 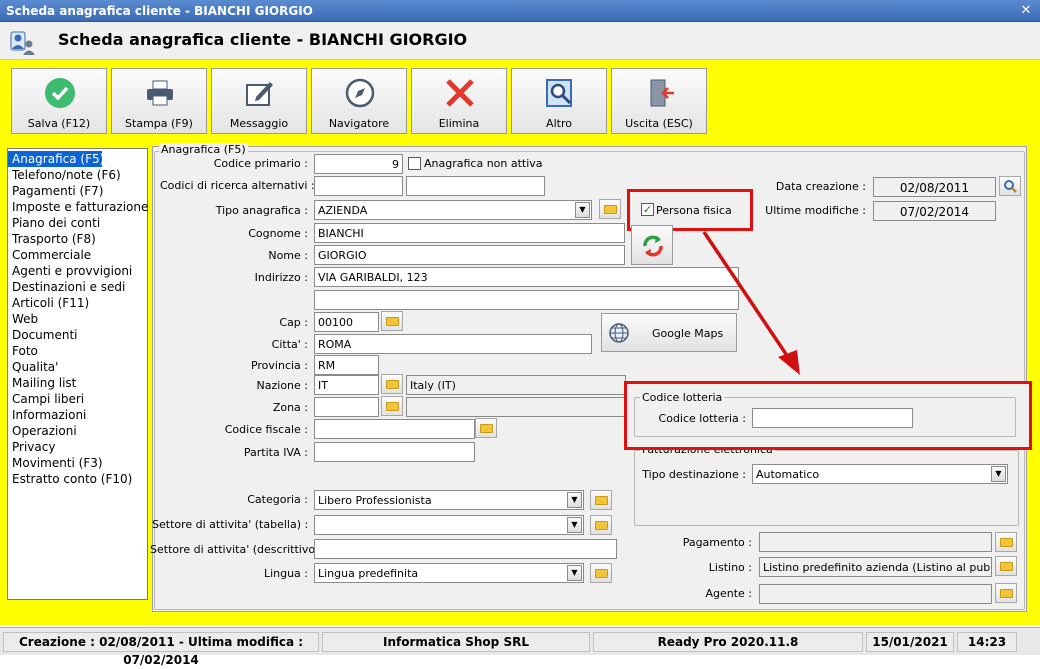 I want to click on status-time: 14:23, so click(x=987, y=642).